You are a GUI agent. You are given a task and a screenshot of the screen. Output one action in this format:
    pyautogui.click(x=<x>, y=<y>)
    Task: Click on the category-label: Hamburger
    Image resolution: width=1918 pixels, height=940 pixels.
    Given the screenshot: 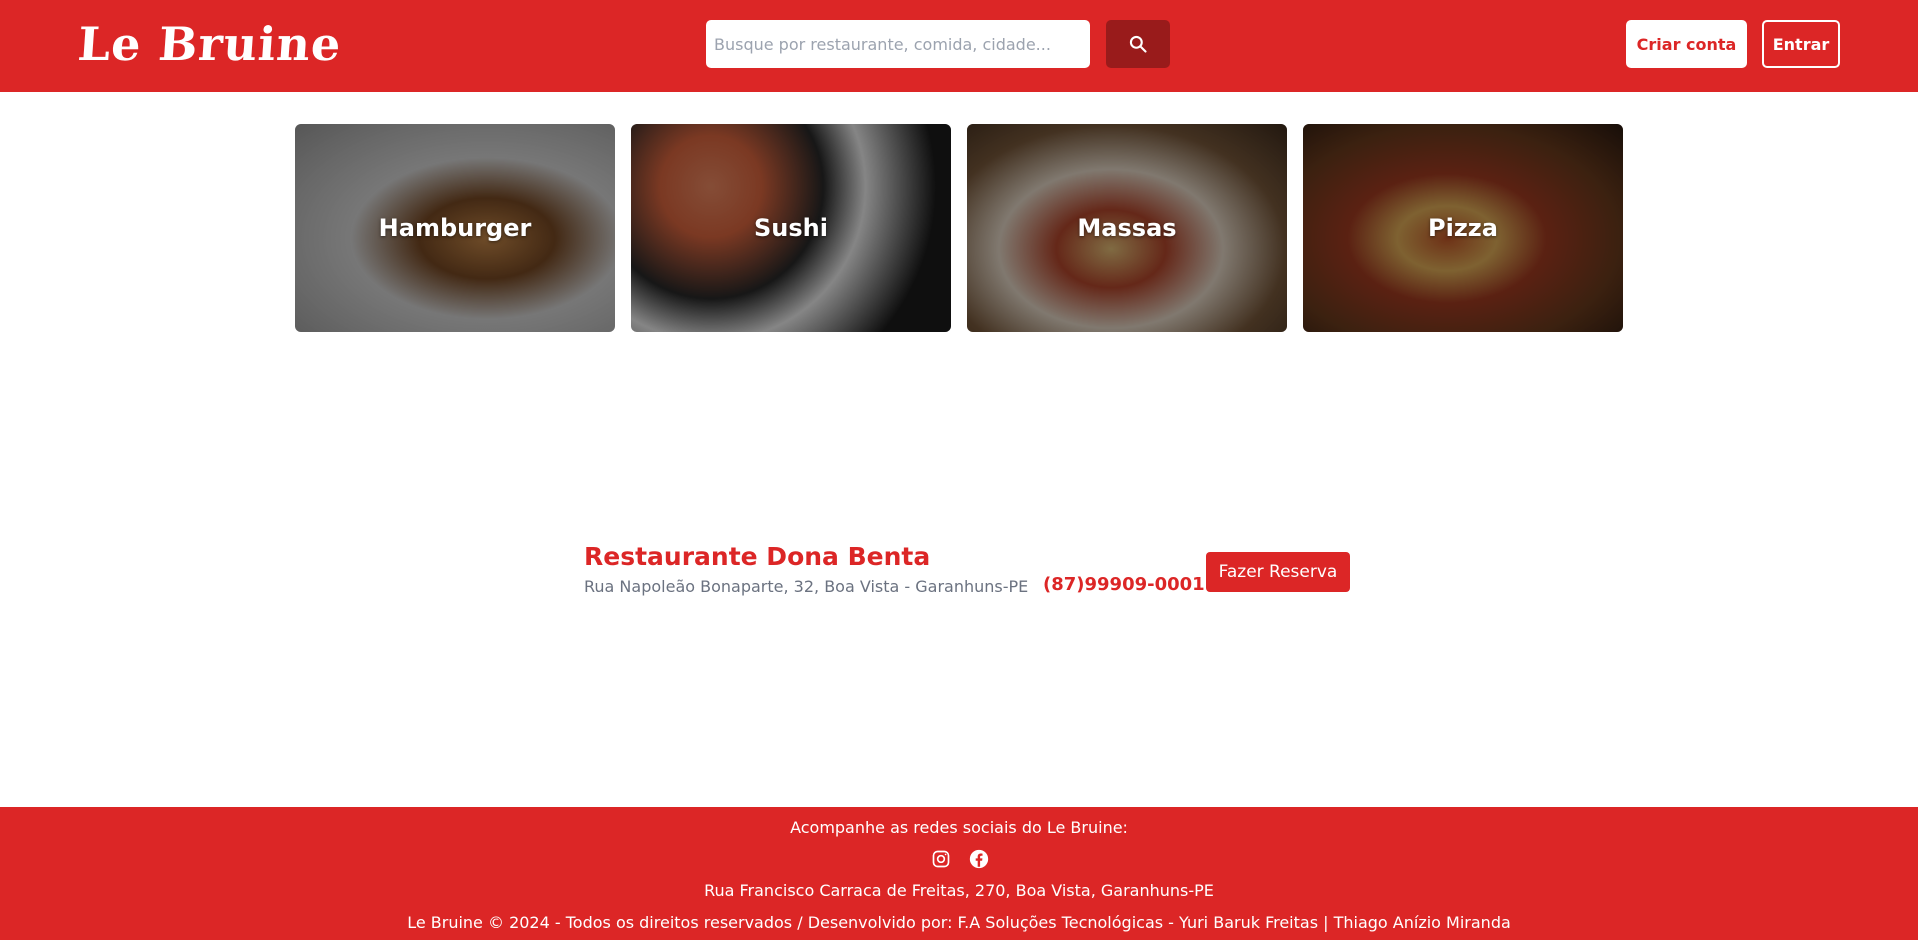 What is the action you would take?
    pyautogui.click(x=455, y=228)
    